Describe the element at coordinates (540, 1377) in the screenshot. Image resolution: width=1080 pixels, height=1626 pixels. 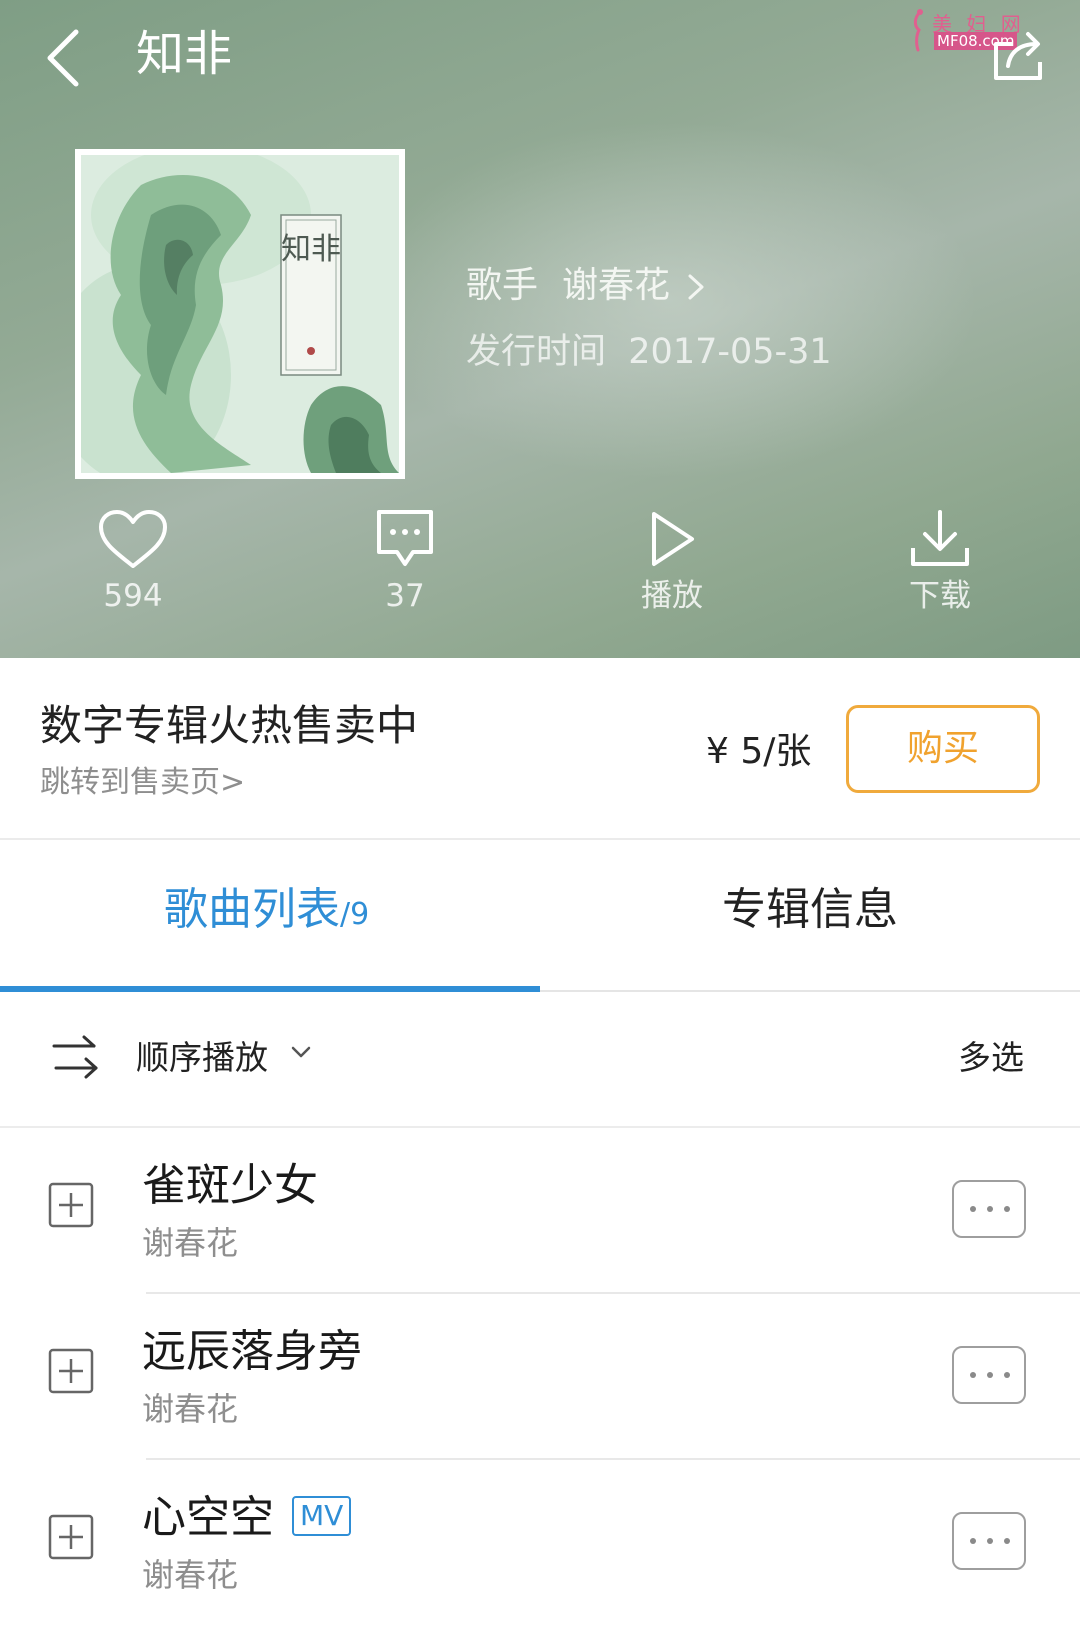
I see `song-row: 远辰落身旁 谢春花` at that location.